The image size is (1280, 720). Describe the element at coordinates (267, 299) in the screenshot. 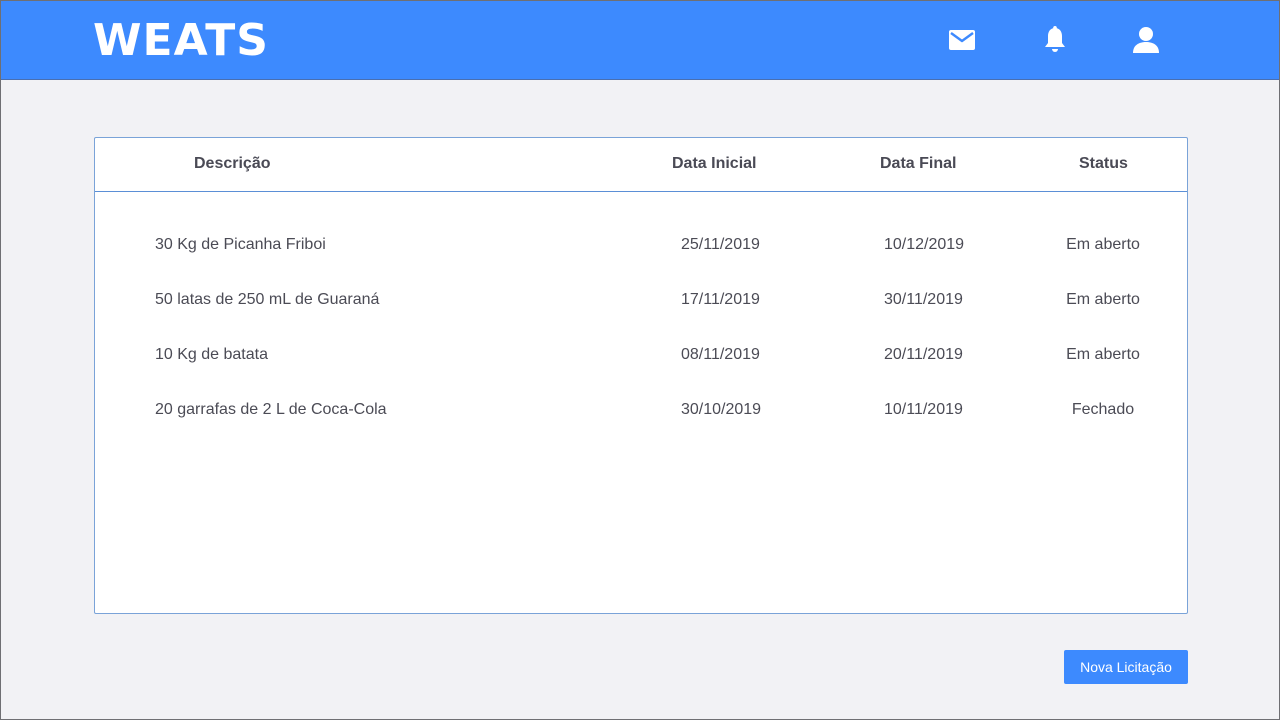

I see `cell-description: 50 latas de 250 mL de Guaraná` at that location.